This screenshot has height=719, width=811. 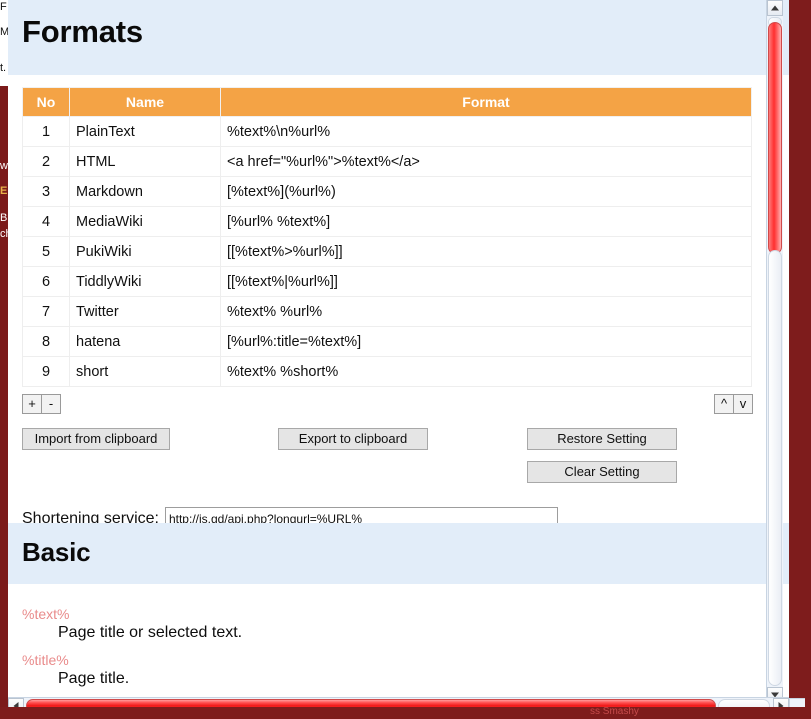 What do you see at coordinates (486, 191) in the screenshot?
I see `cell-format: [%text%](%url%)` at bounding box center [486, 191].